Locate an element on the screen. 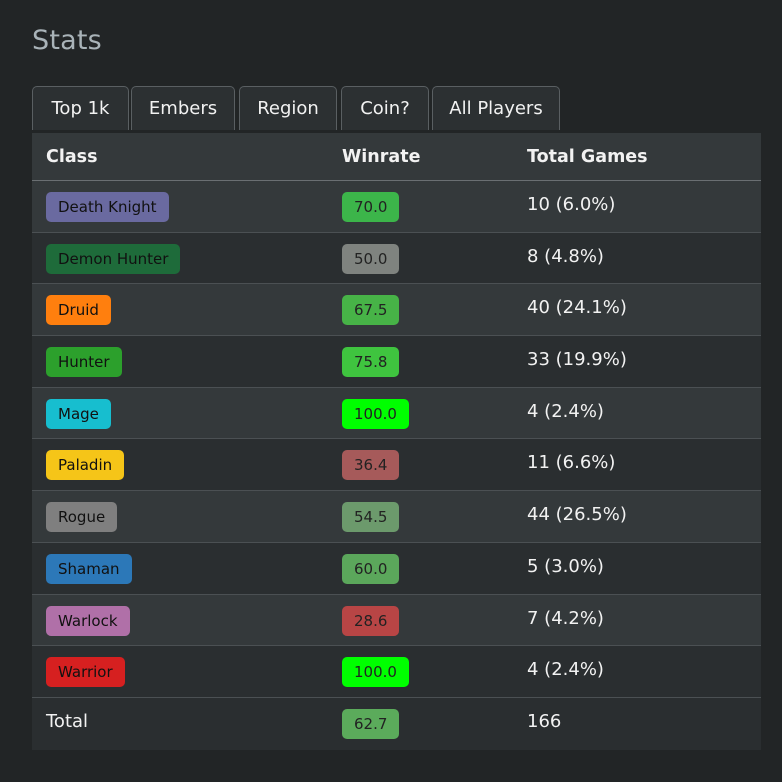 This screenshot has width=782, height=782. total-games-value: 11 (6.6%) is located at coordinates (571, 463).